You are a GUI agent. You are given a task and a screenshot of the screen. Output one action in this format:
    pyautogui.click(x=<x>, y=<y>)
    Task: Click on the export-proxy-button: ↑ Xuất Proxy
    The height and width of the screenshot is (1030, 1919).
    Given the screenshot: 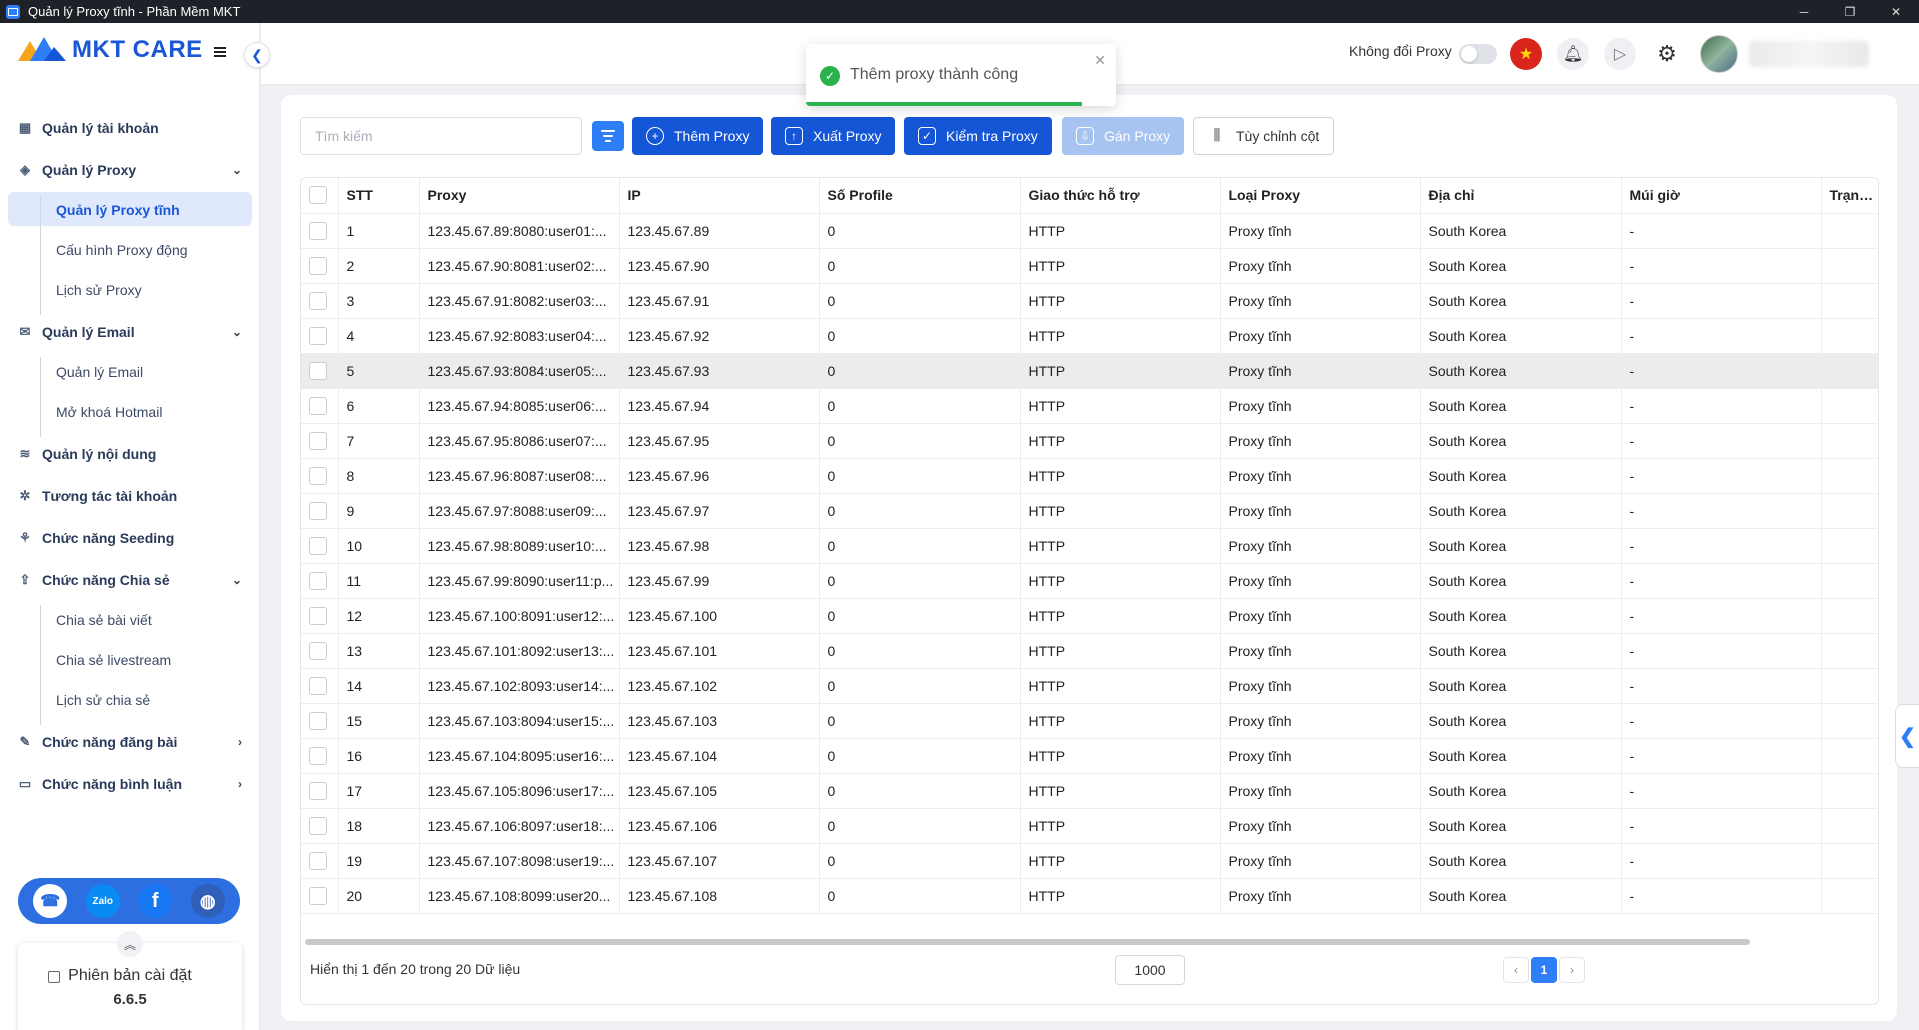 What is the action you would take?
    pyautogui.click(x=833, y=136)
    